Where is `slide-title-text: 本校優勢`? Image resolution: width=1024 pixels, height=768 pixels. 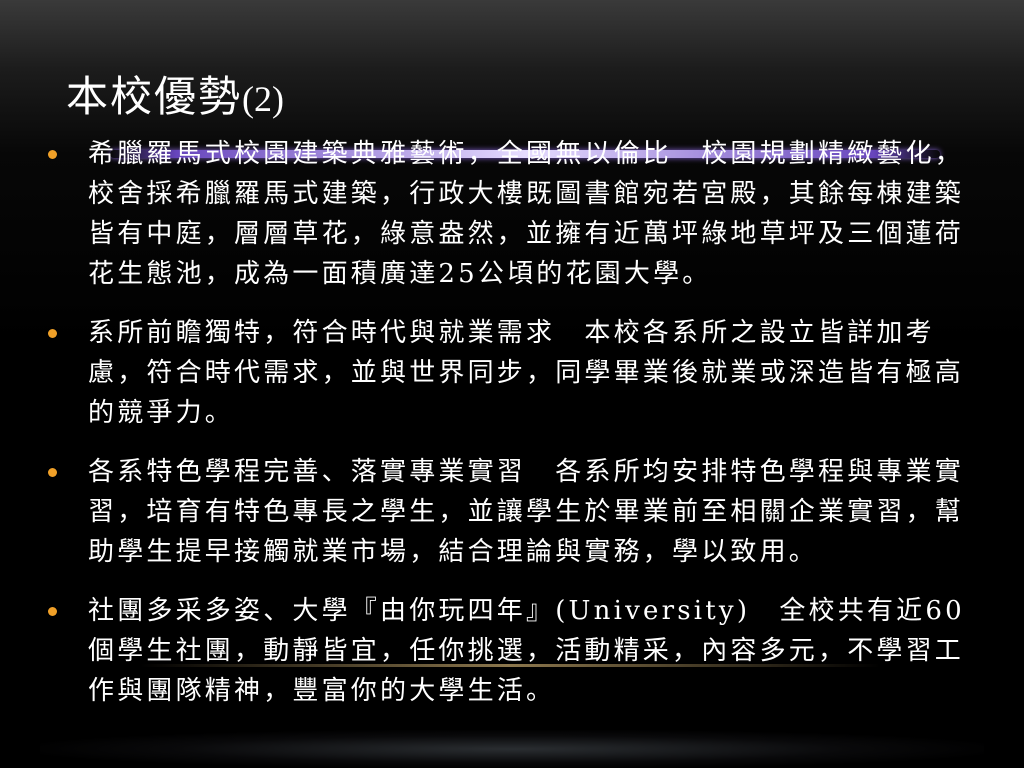 slide-title-text: 本校優勢 is located at coordinates (154, 96).